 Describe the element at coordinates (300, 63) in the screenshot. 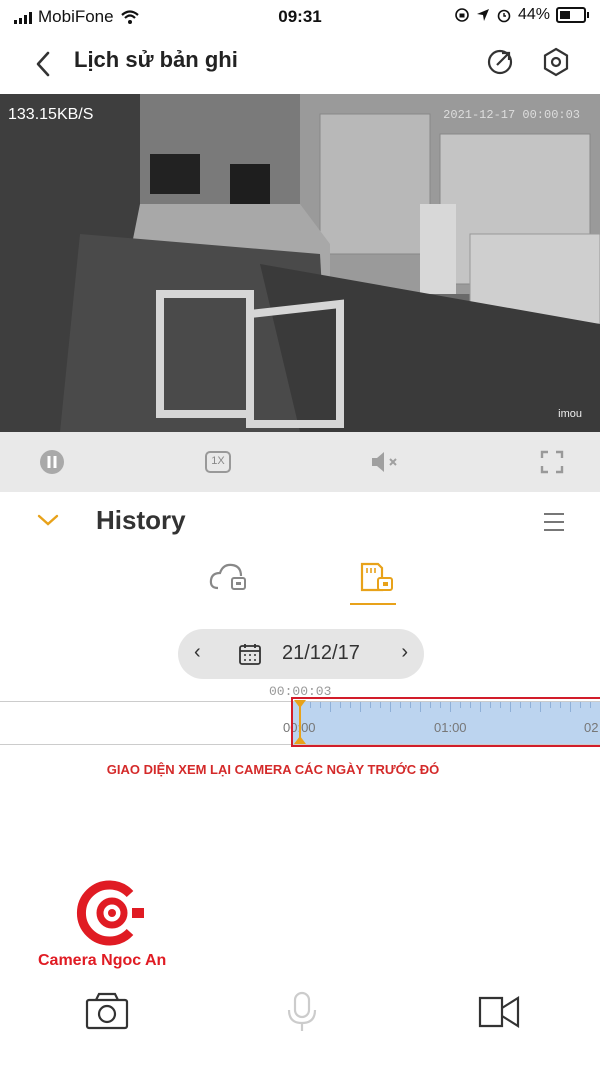

I see `app-header: Lịch sử bản ghi` at that location.